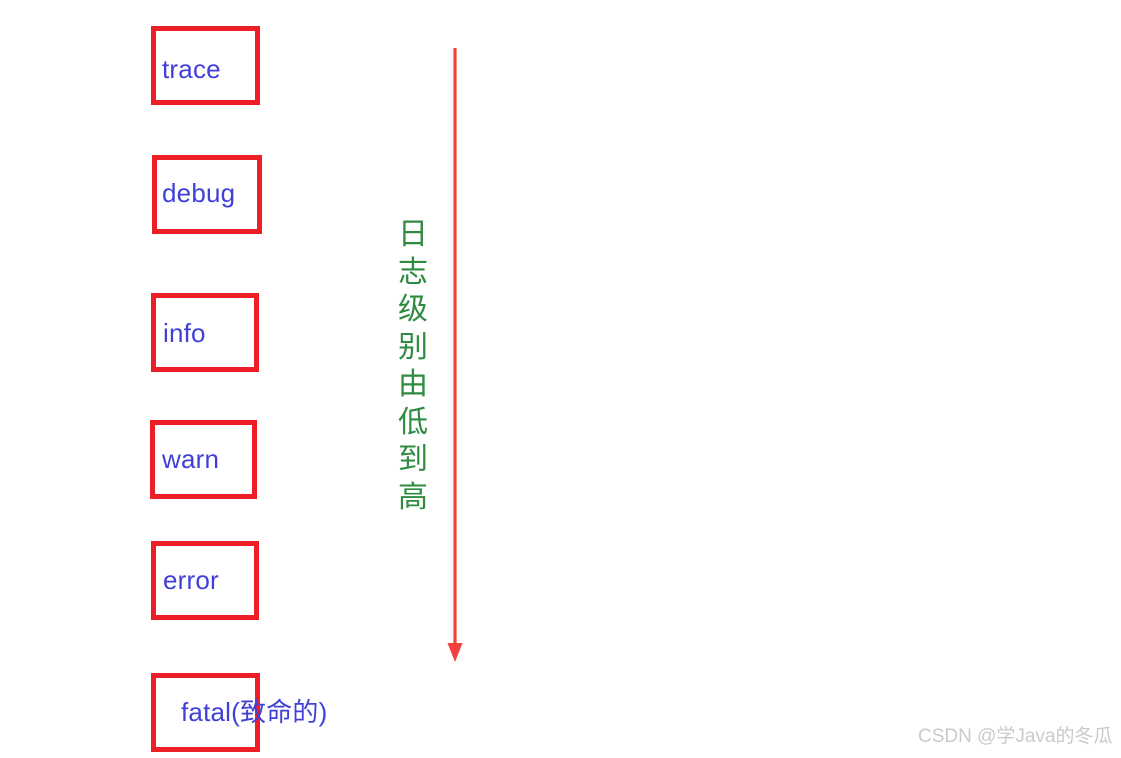 This screenshot has width=1121, height=758. I want to click on level-label-debug: debug, so click(199, 193).